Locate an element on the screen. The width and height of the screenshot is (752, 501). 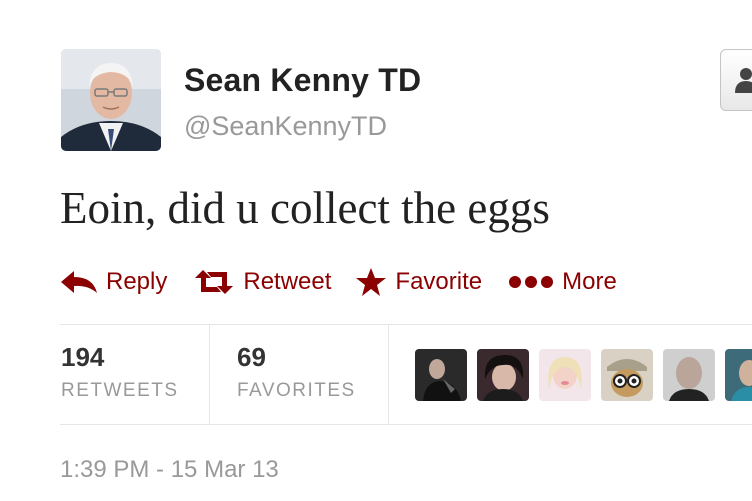
reply-label: Reply is located at coordinates (137, 281).